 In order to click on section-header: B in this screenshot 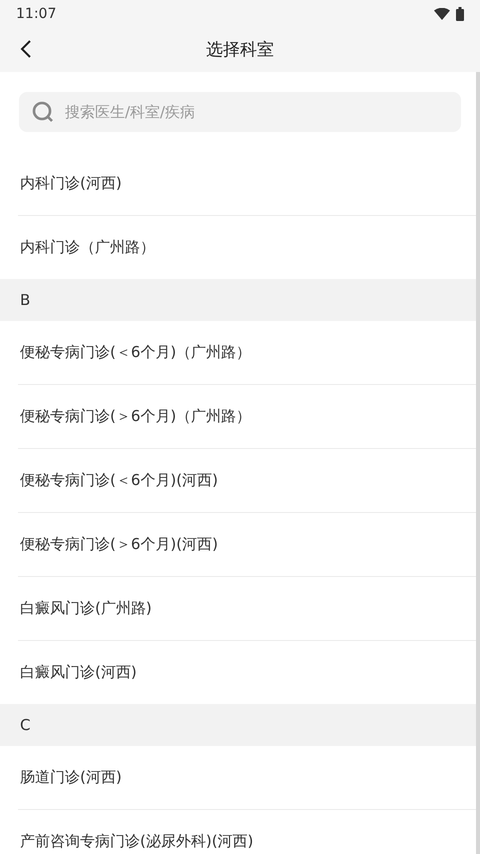, I will do `click(238, 300)`.